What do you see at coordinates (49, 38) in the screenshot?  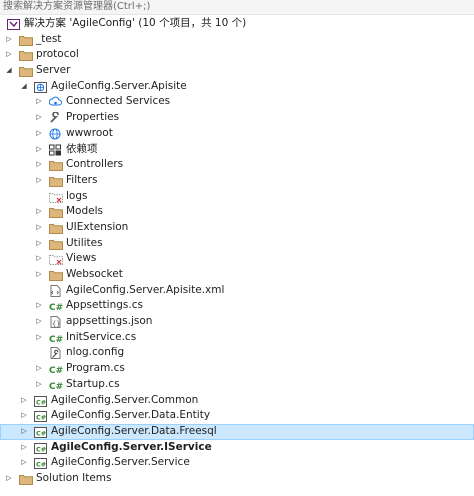 I see `tree-item-label: _test` at bounding box center [49, 38].